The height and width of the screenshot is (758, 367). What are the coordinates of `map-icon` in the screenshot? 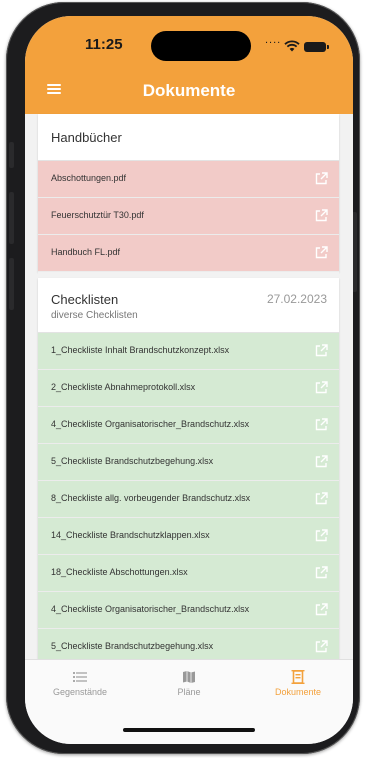 It's located at (189, 677).